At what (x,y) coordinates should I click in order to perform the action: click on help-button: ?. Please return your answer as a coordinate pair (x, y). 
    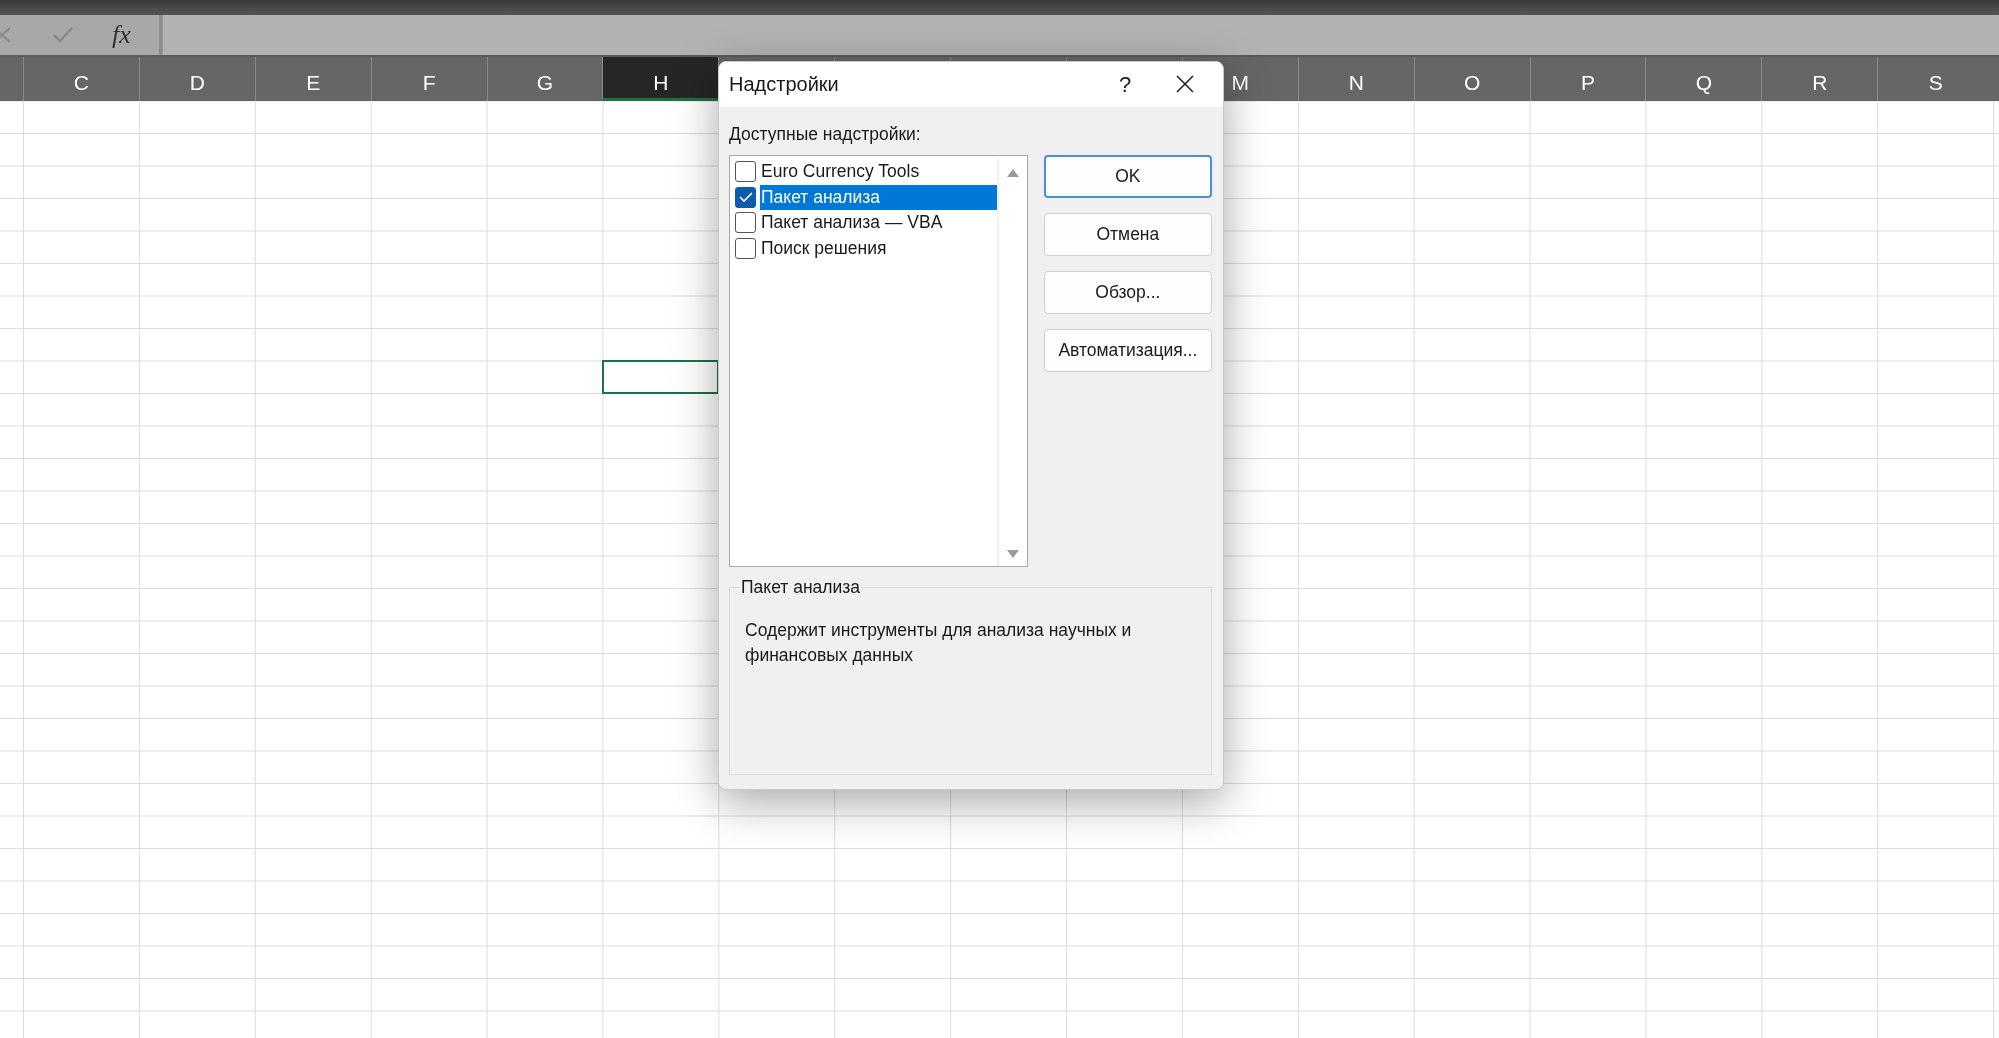
    Looking at the image, I should click on (1125, 84).